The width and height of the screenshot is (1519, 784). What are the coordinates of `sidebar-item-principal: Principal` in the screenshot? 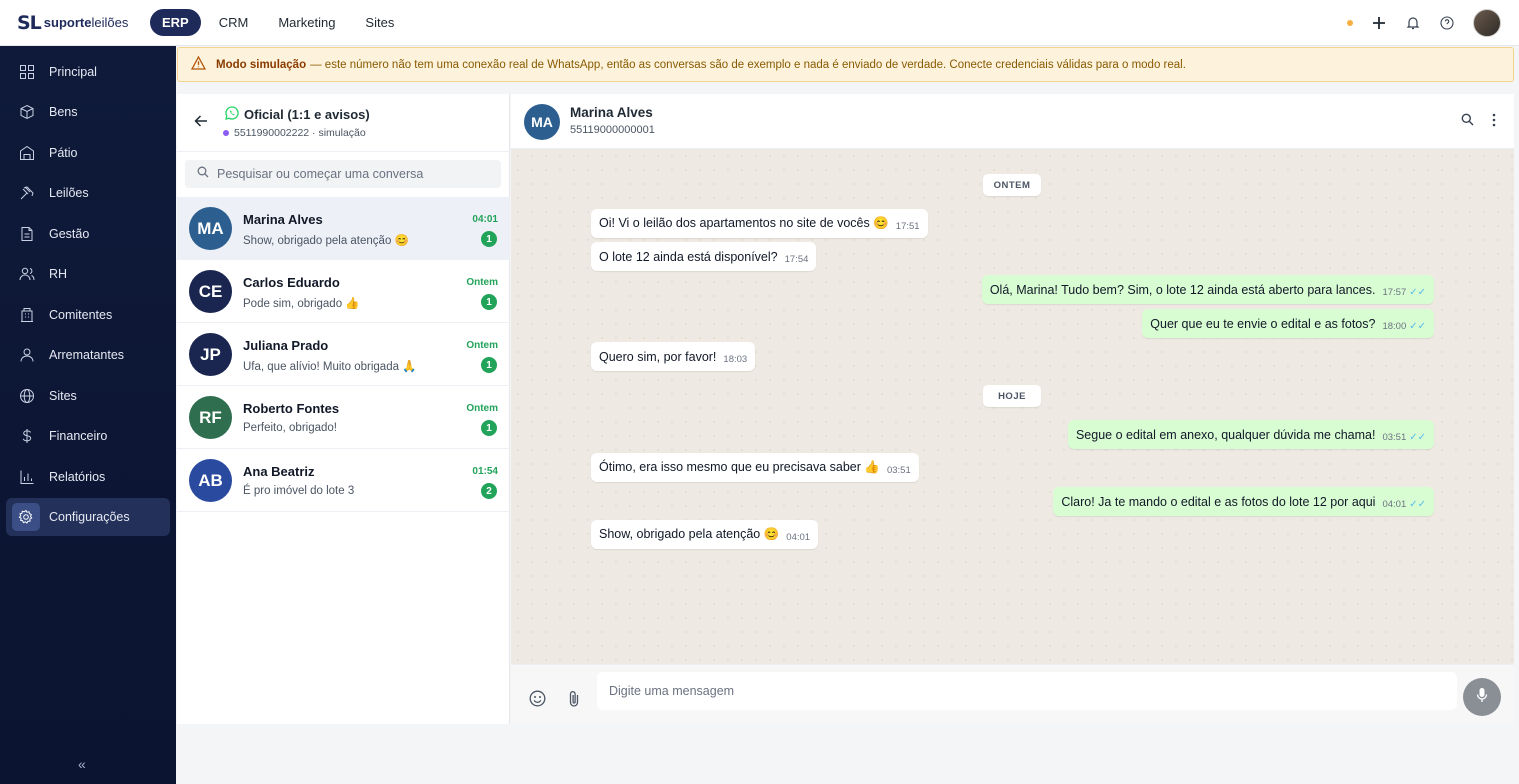 It's located at (88, 72).